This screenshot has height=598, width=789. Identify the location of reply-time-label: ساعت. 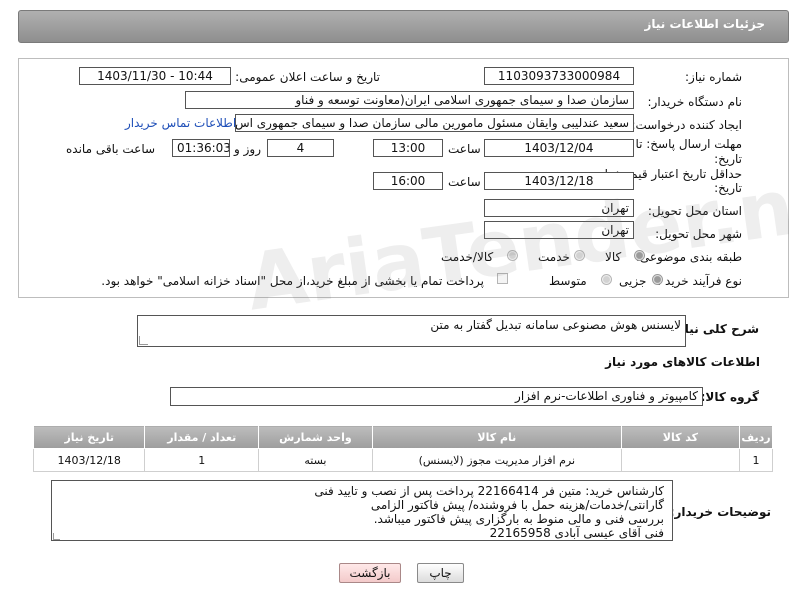
(464, 149).